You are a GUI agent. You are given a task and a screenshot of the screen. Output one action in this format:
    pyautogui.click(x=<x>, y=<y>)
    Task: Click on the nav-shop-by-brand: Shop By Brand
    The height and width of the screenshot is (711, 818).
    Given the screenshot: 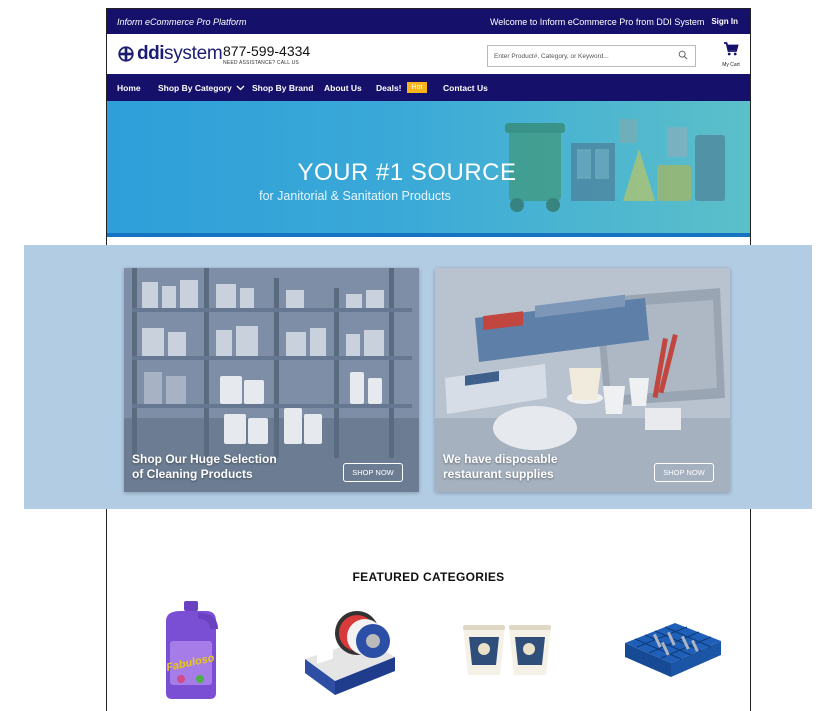 What is the action you would take?
    pyautogui.click(x=282, y=88)
    